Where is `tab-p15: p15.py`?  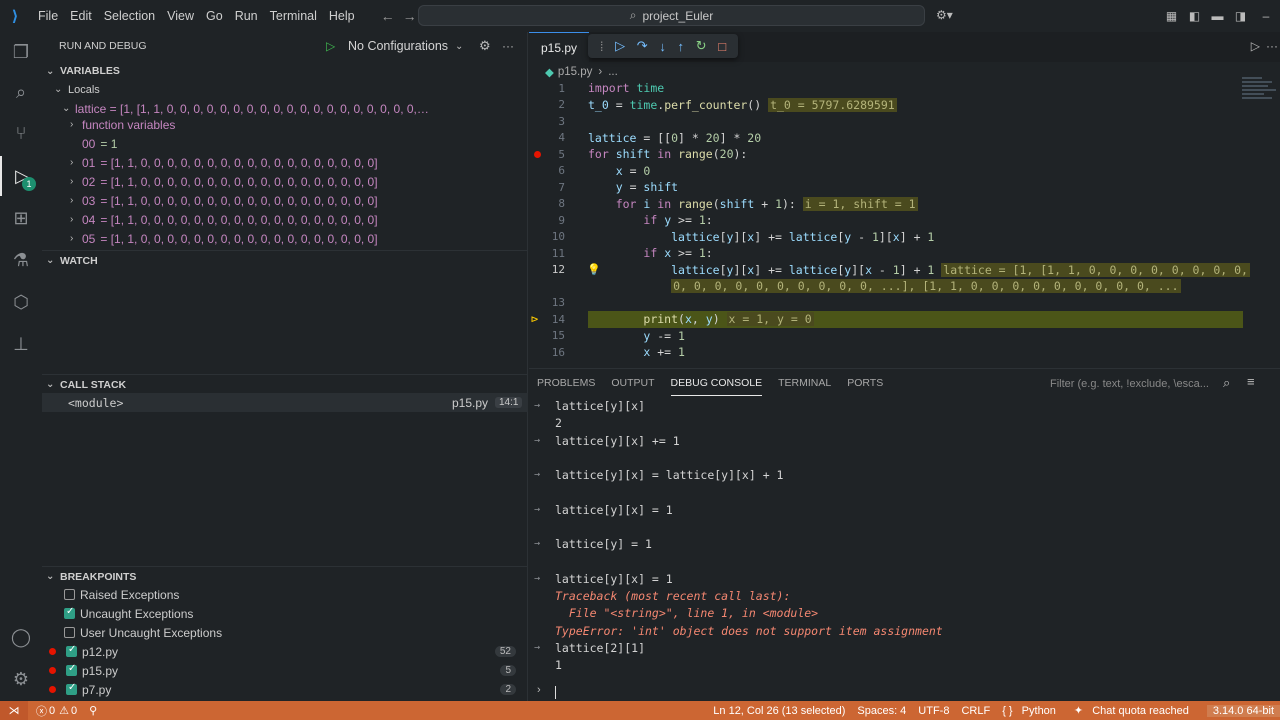
tab-p15: p15.py is located at coordinates (559, 47).